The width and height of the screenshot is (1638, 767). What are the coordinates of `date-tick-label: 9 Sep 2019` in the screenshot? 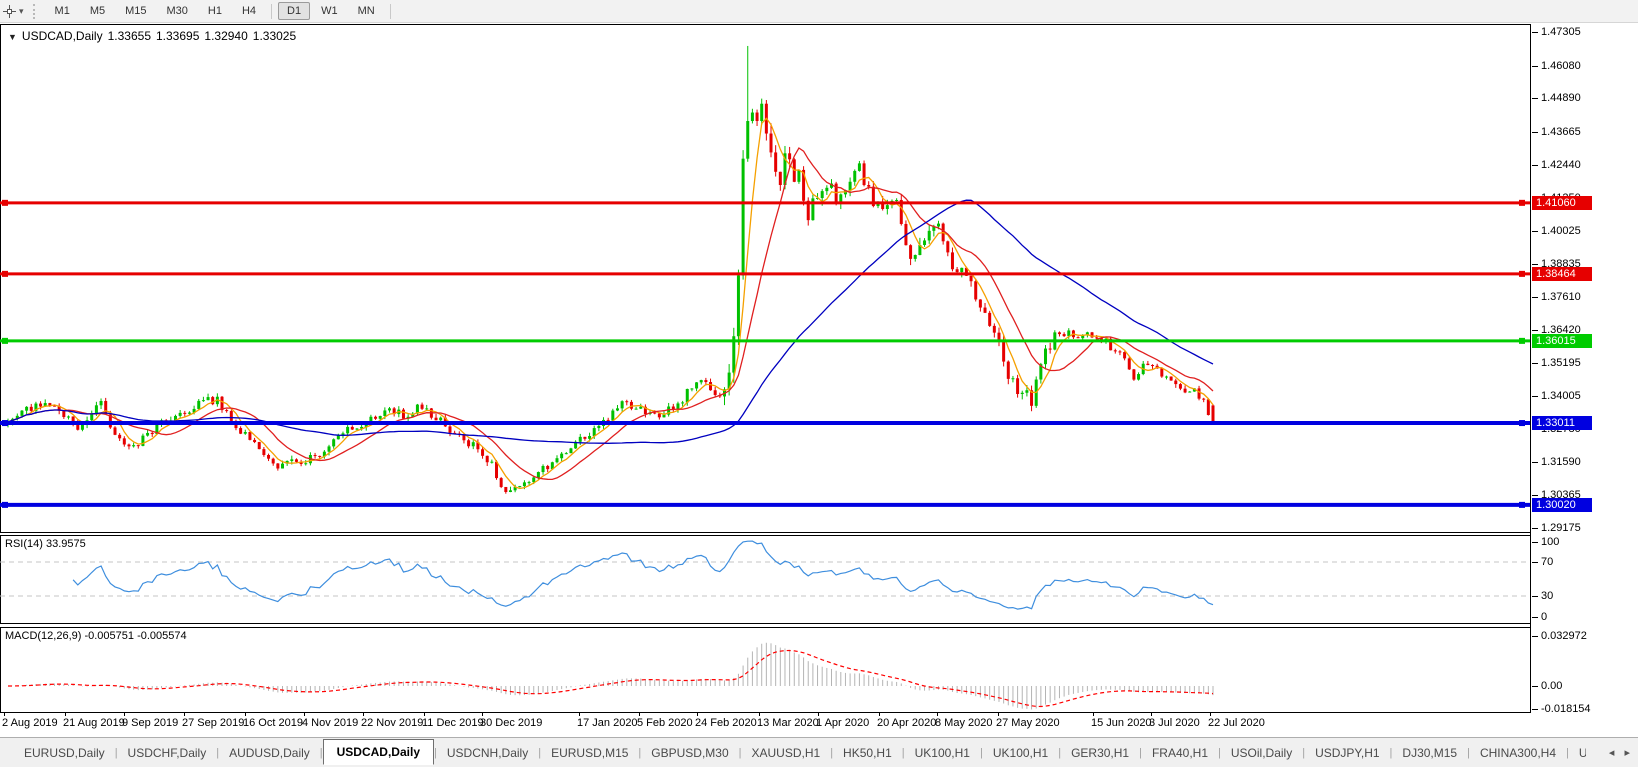 It's located at (150, 721).